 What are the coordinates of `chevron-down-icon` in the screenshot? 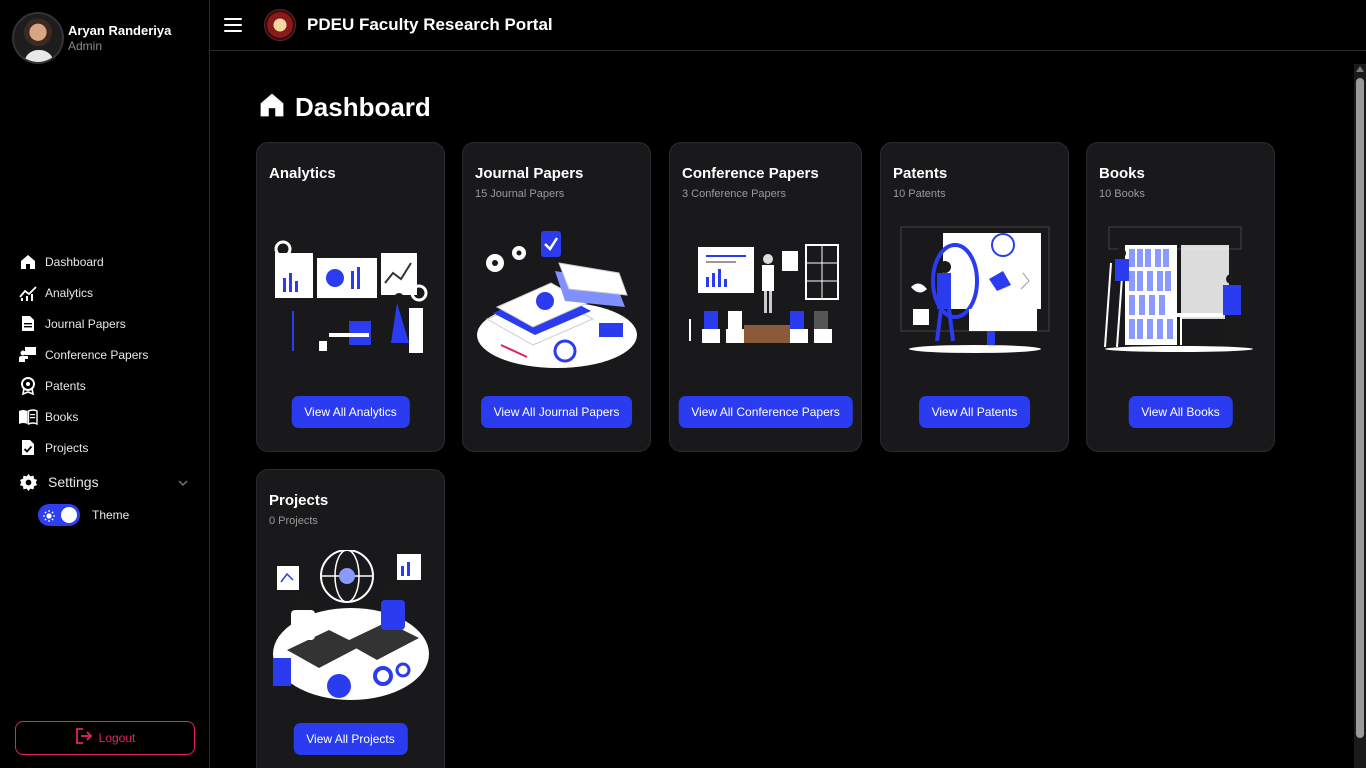 It's located at (183, 482).